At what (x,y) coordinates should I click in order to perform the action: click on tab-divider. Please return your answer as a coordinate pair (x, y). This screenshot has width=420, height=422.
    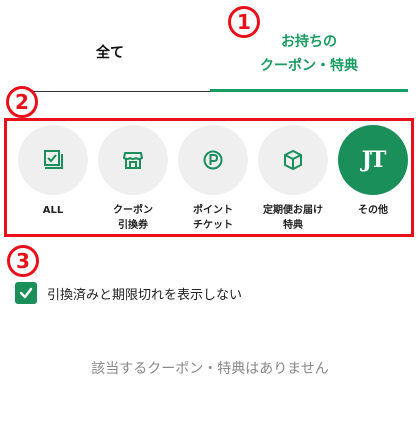
    Looking at the image, I should click on (110, 91).